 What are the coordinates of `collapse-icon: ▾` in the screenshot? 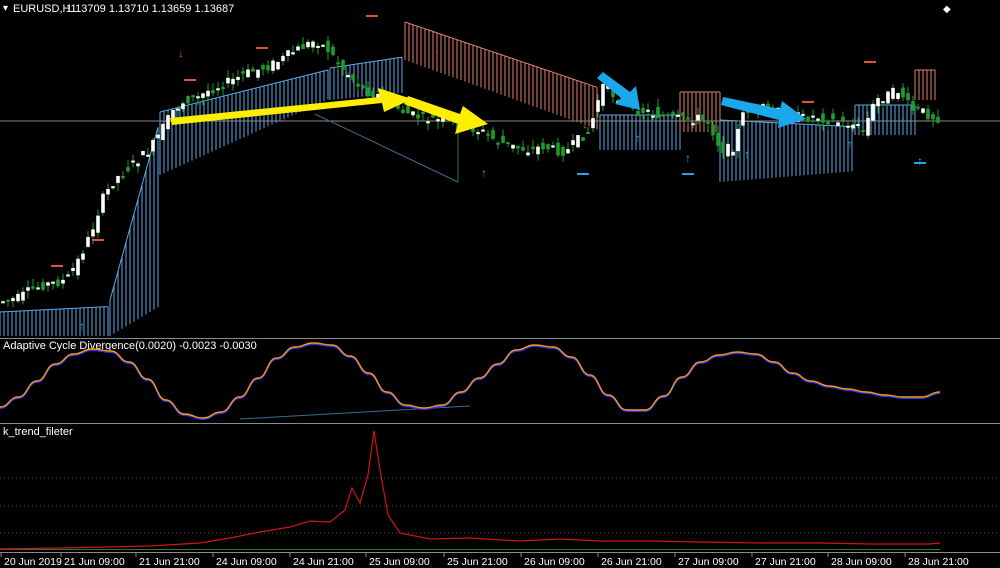 It's located at (5, 8).